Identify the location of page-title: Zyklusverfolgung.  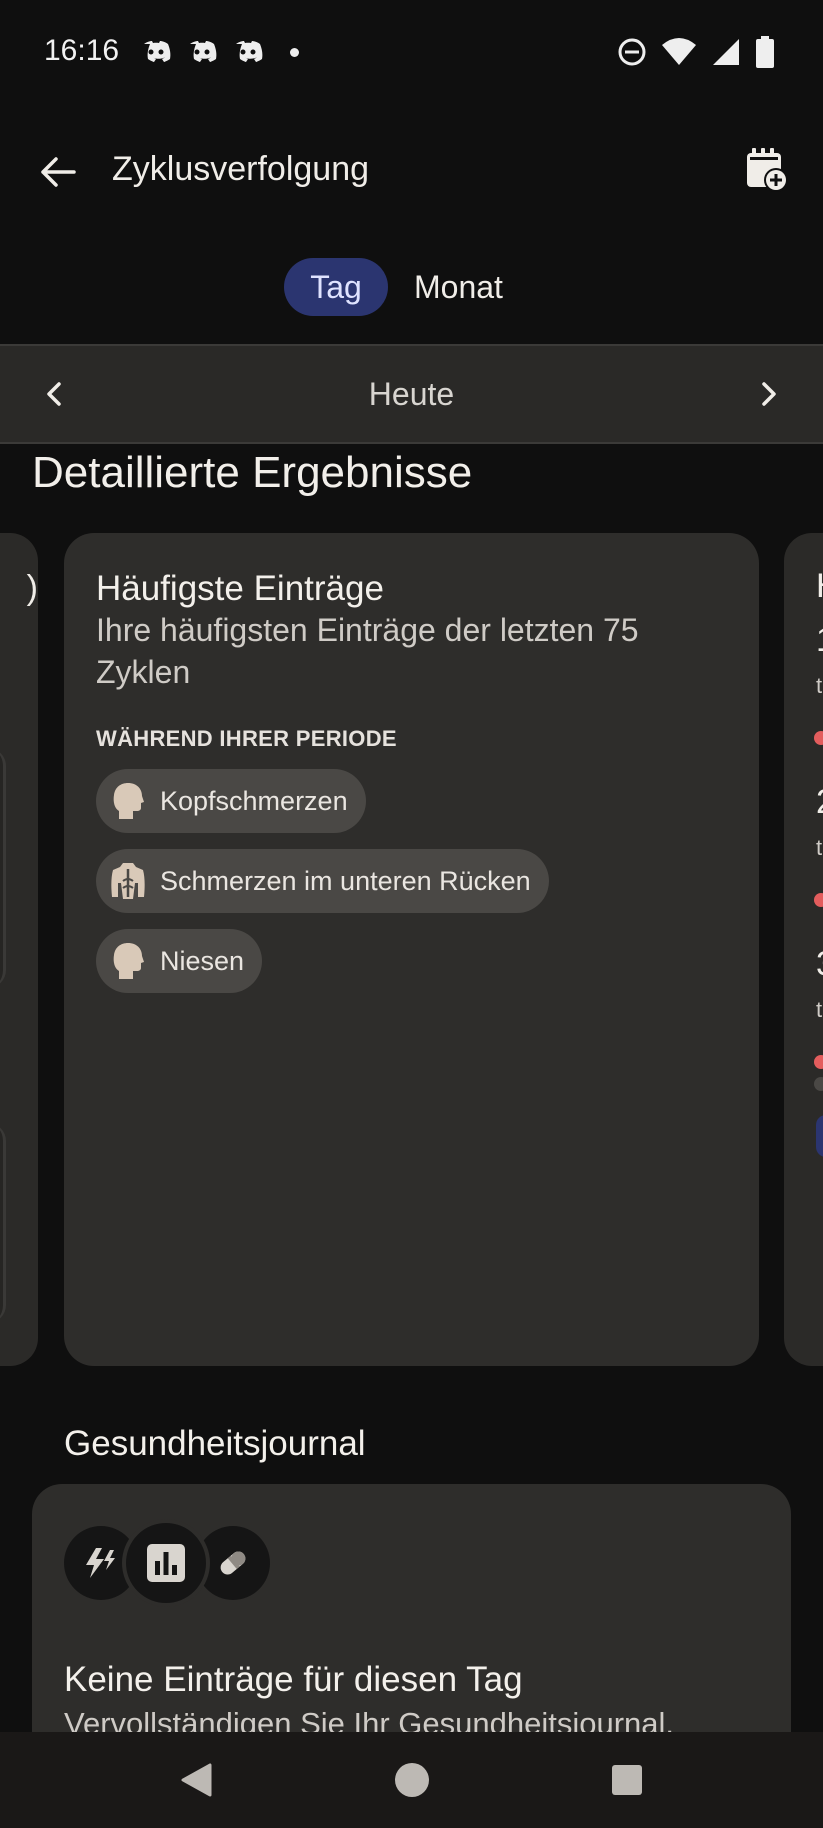
(241, 169).